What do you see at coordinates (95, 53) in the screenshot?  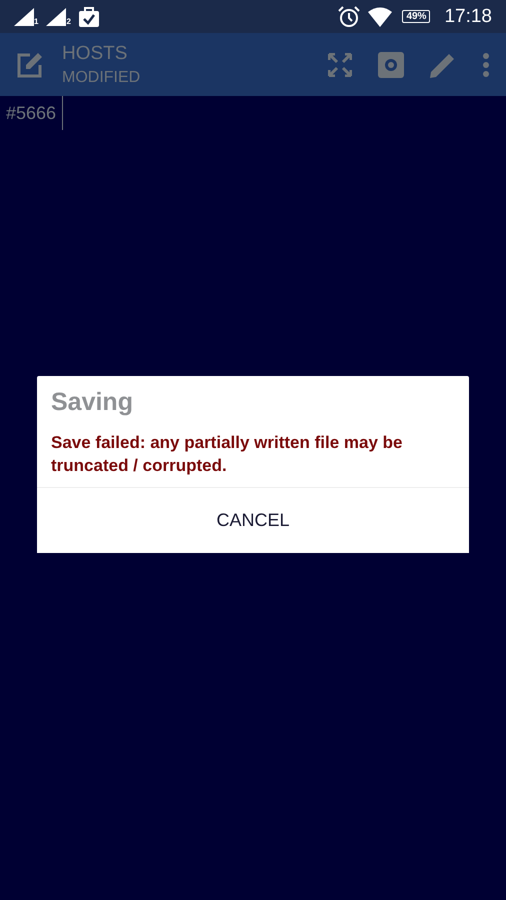 I see `file-title: HOSTS` at bounding box center [95, 53].